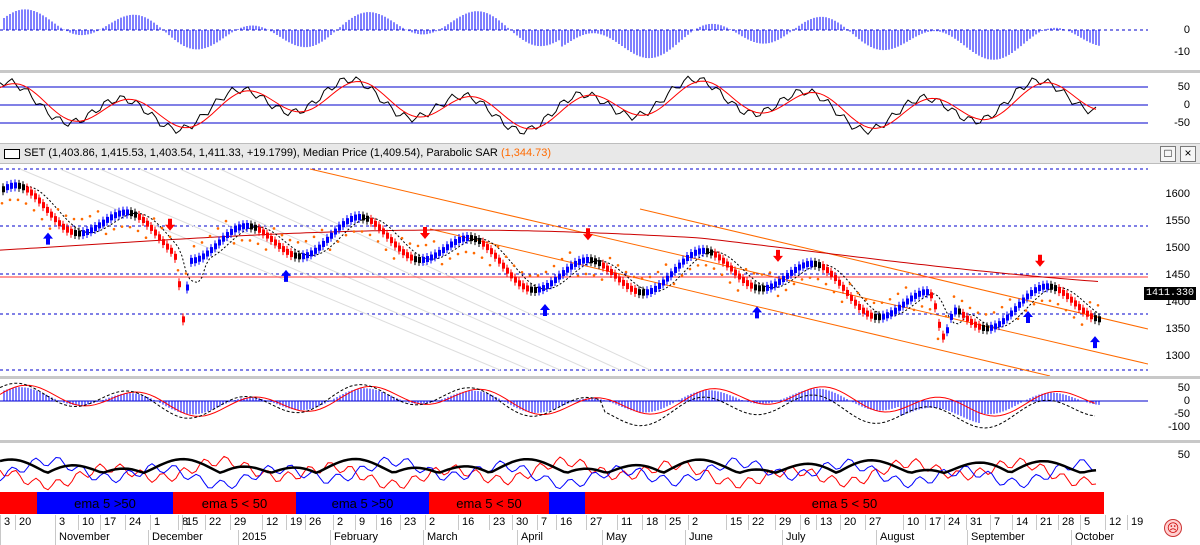 The width and height of the screenshot is (1200, 545). I want to click on axis-tick: -10, so click(1182, 52).